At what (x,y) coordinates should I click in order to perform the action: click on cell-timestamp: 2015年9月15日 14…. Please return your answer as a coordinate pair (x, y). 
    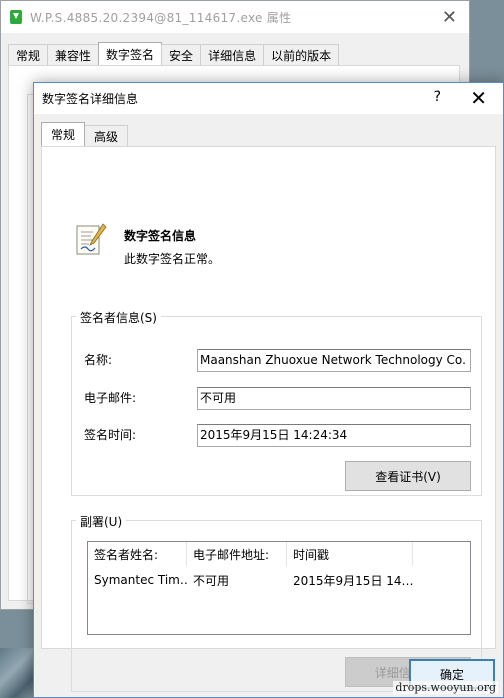
    Looking at the image, I should click on (353, 580).